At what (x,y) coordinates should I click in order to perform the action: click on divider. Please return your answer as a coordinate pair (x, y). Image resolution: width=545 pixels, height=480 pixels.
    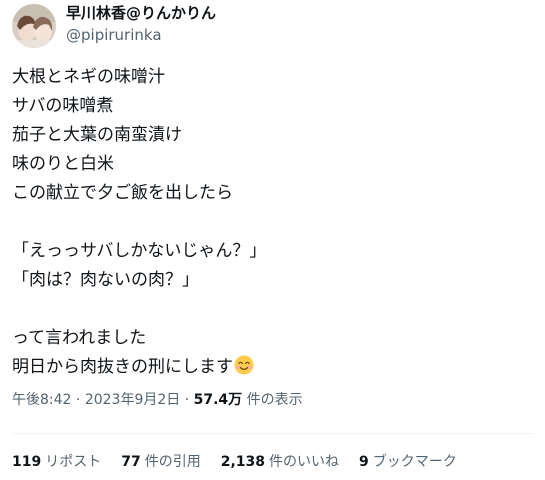
    Looking at the image, I should click on (272, 433).